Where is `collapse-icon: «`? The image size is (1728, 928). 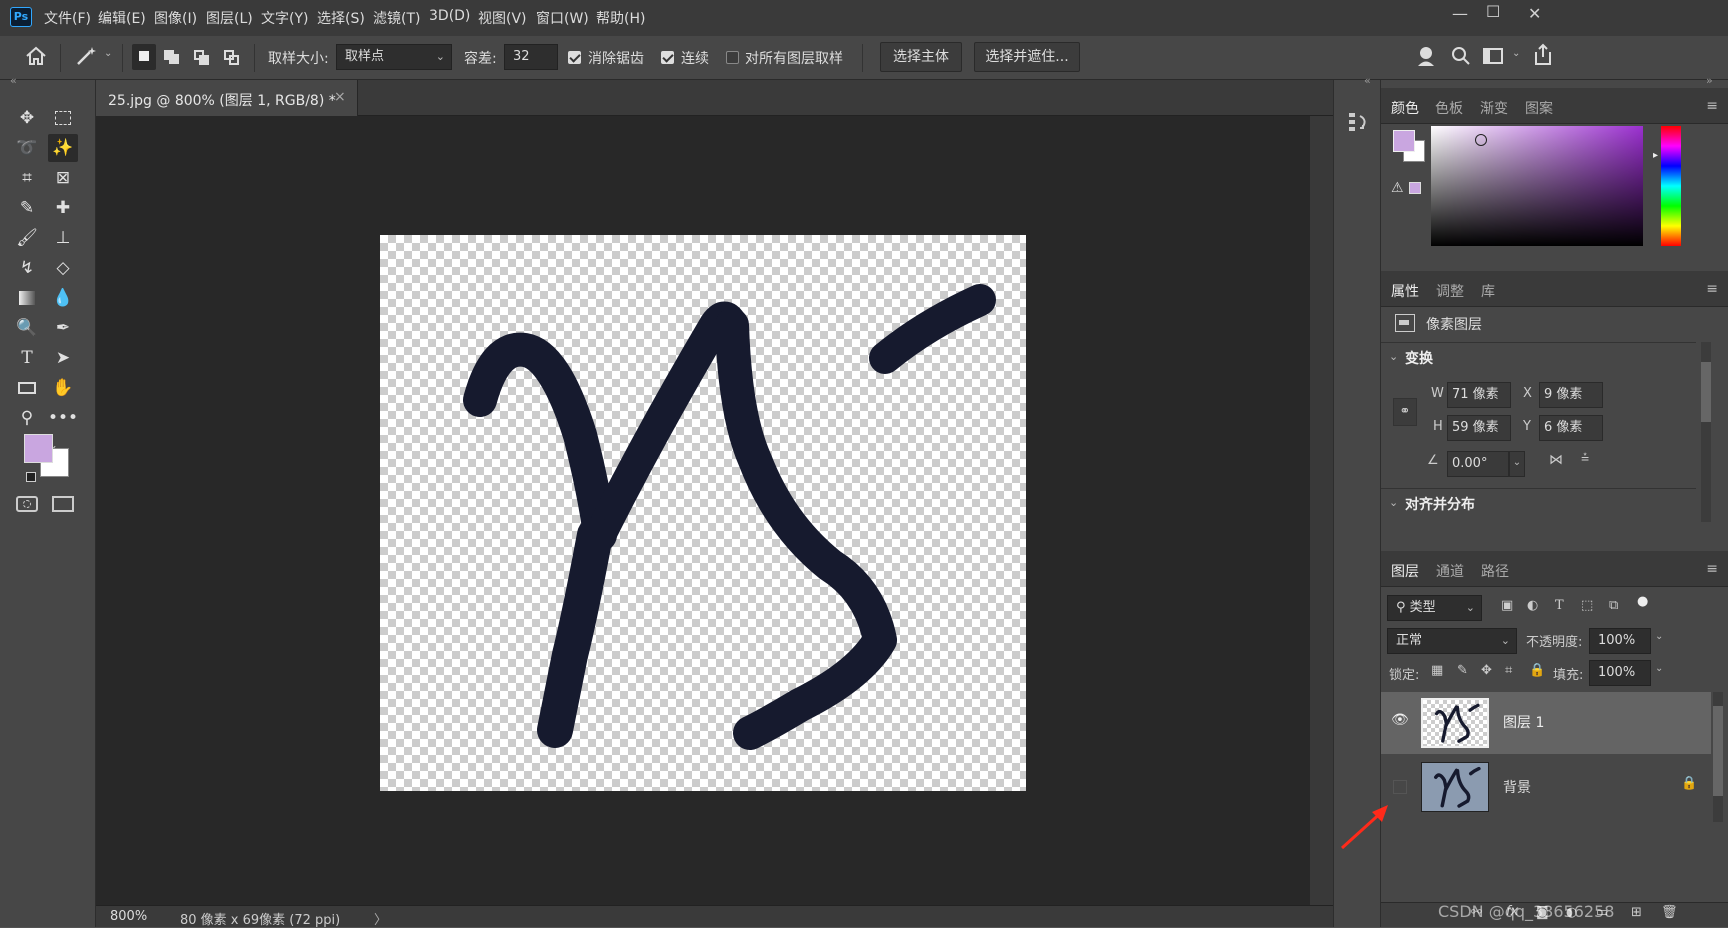
collapse-icon: « is located at coordinates (13, 80).